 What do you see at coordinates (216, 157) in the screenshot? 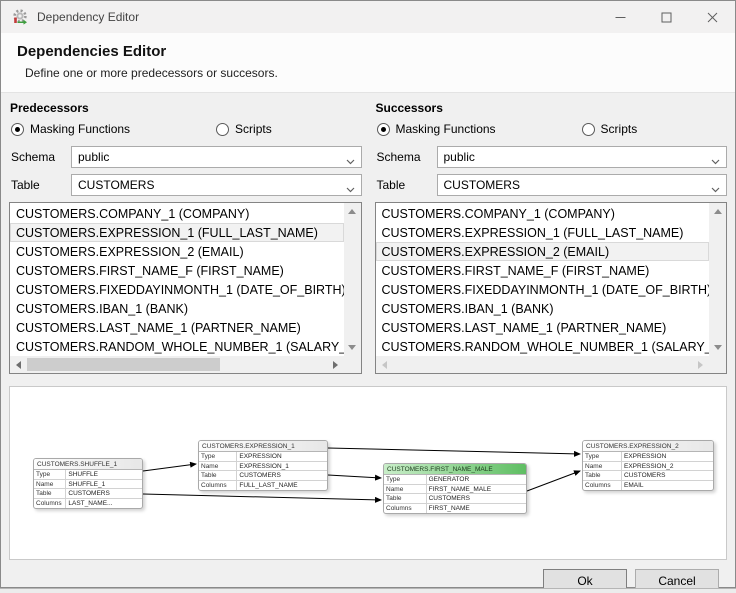
I see `predecessors-schema-select: public` at bounding box center [216, 157].